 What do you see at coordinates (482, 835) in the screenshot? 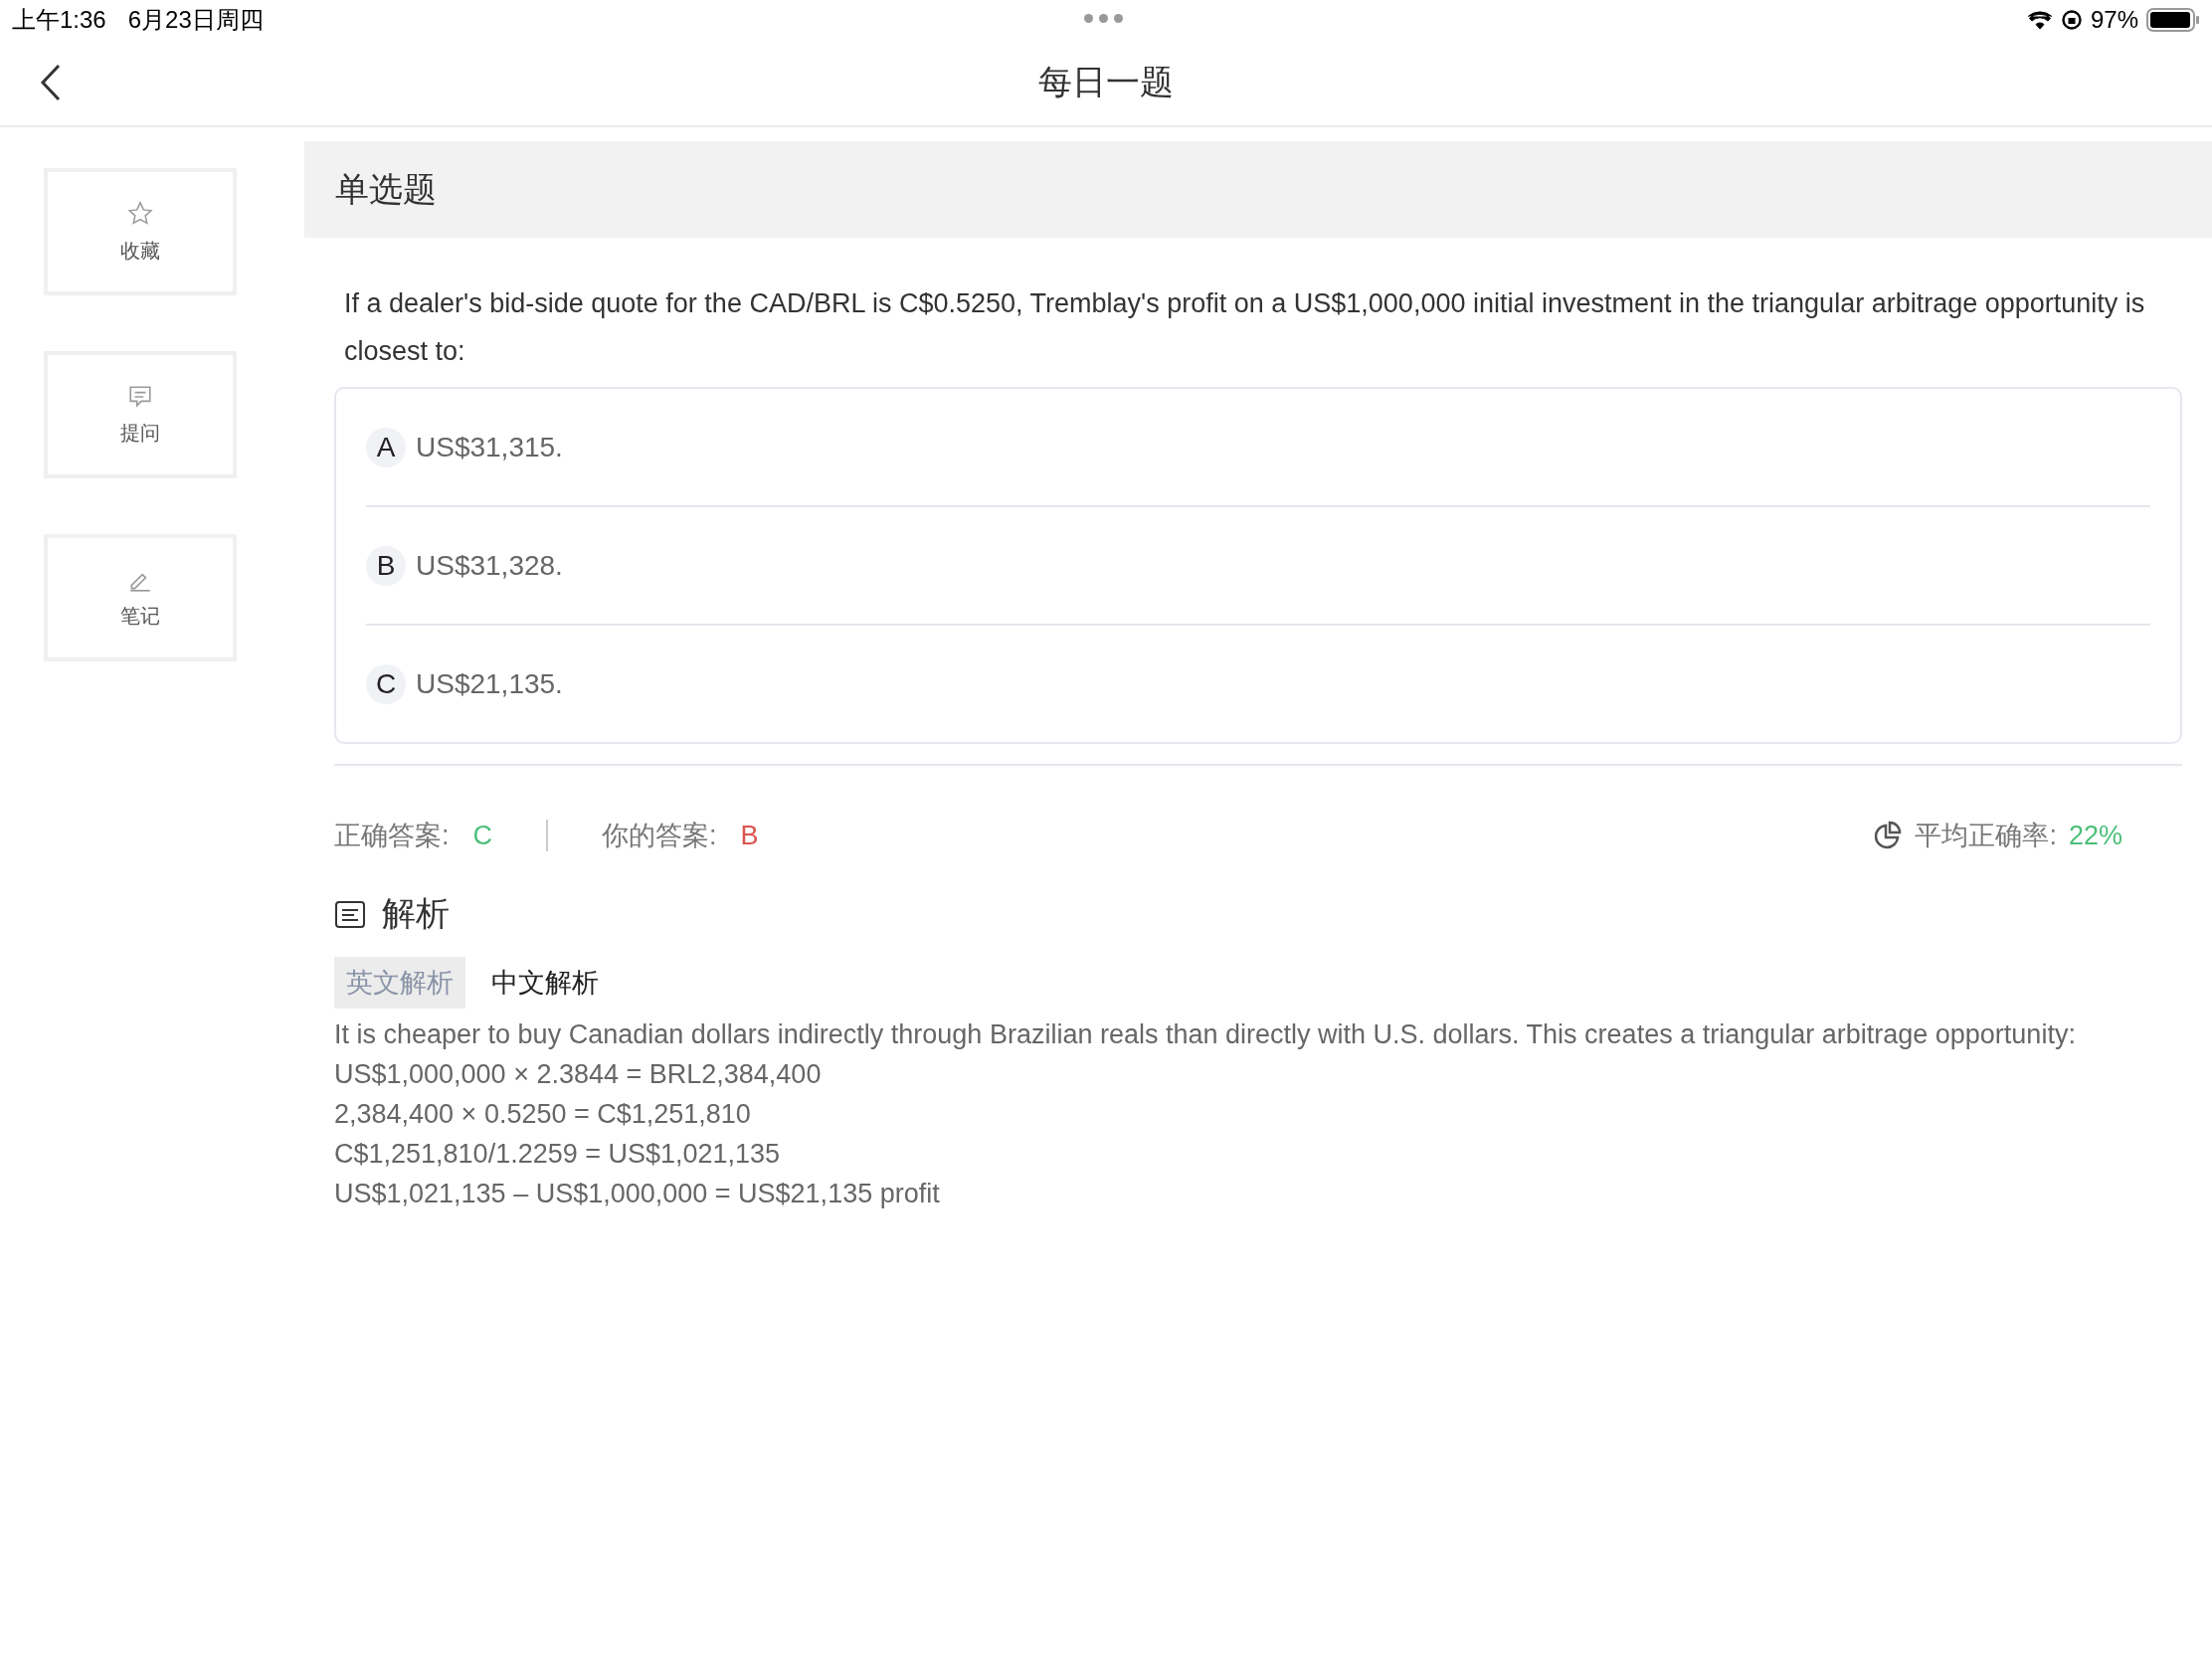
I see `correct-answer-value: C` at bounding box center [482, 835].